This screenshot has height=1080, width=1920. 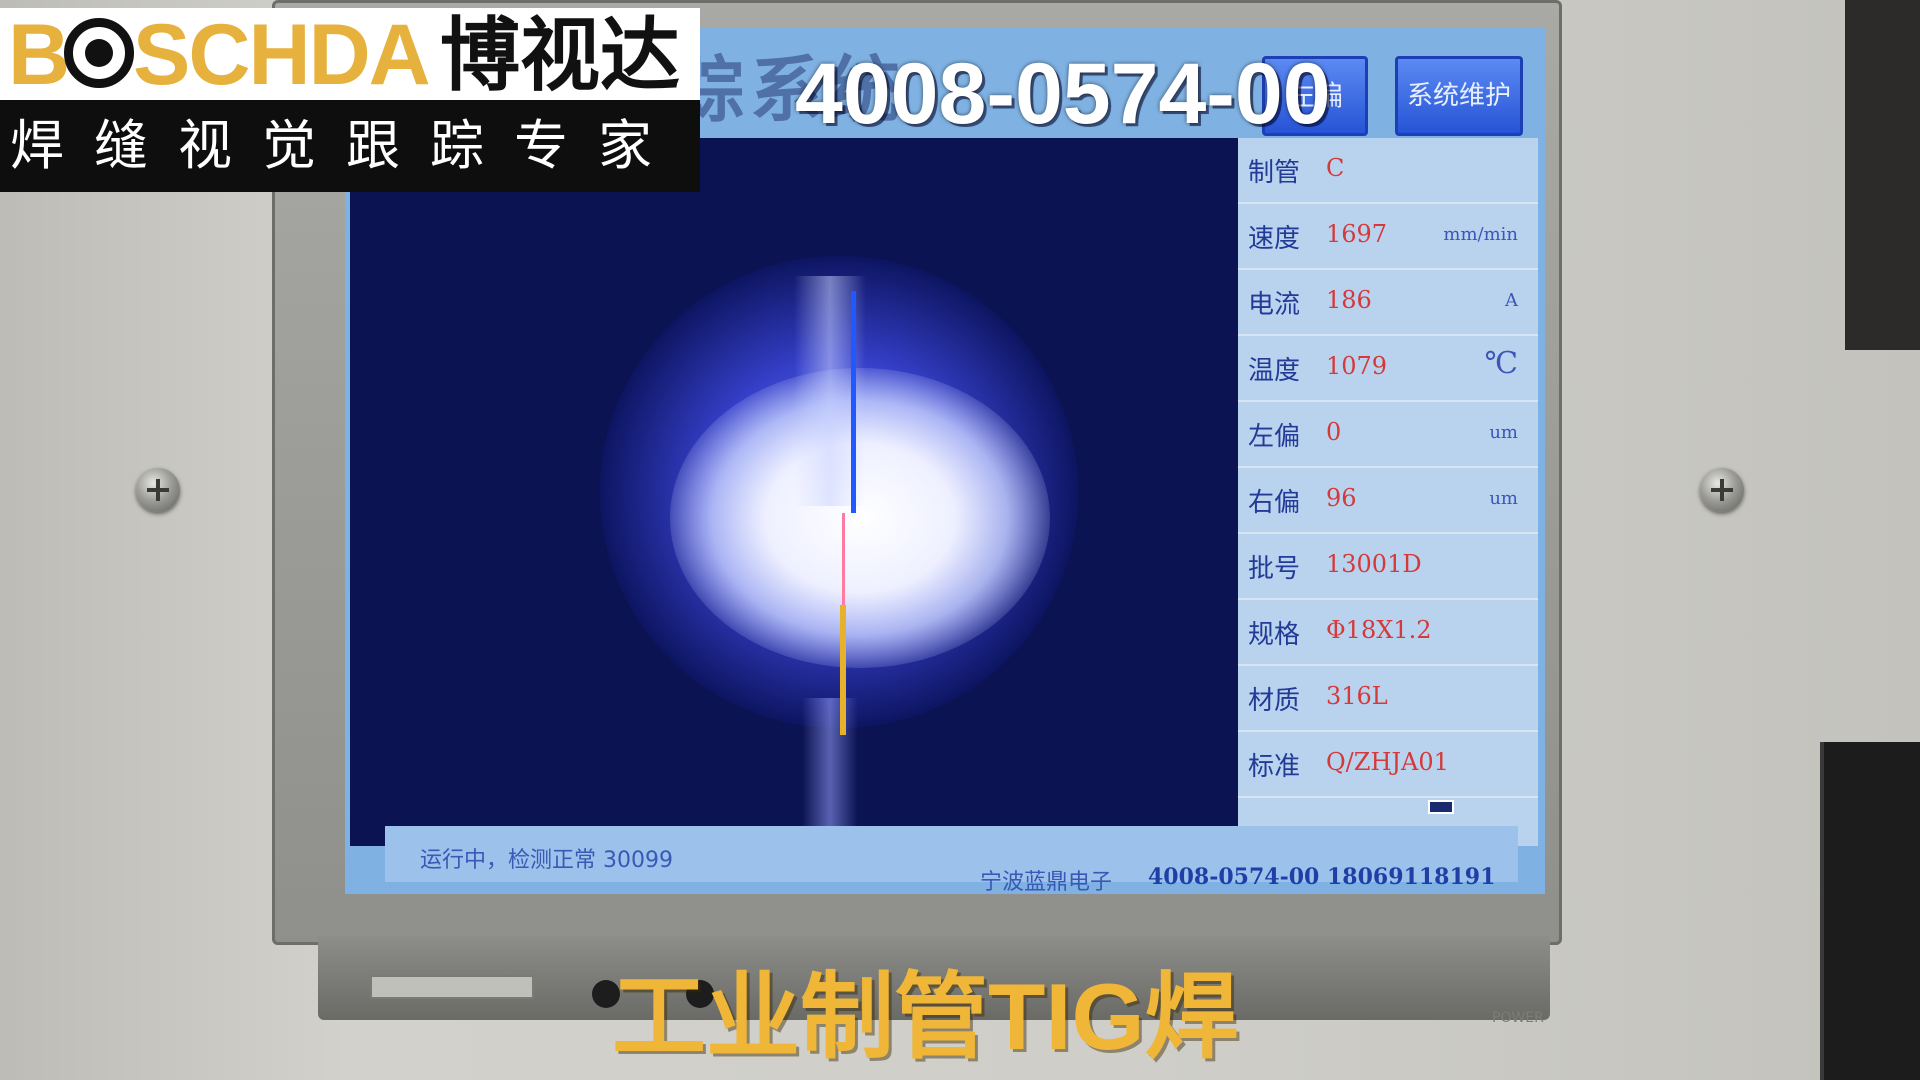 What do you see at coordinates (1480, 234) in the screenshot?
I see `param-unit: mm/min` at bounding box center [1480, 234].